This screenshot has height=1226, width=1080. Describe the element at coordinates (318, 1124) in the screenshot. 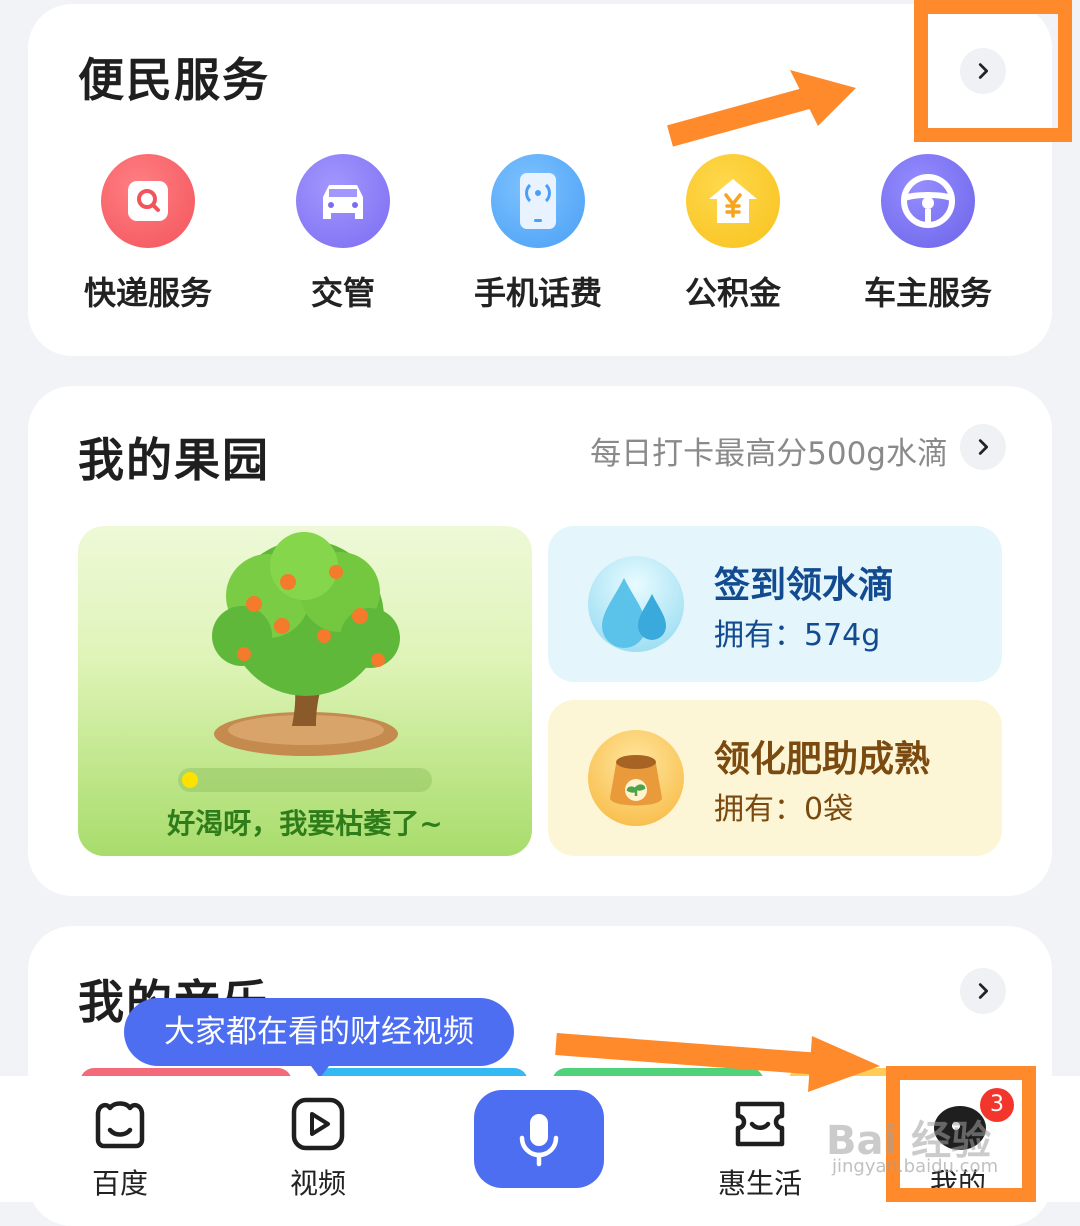

I see `video-play-icon` at that location.